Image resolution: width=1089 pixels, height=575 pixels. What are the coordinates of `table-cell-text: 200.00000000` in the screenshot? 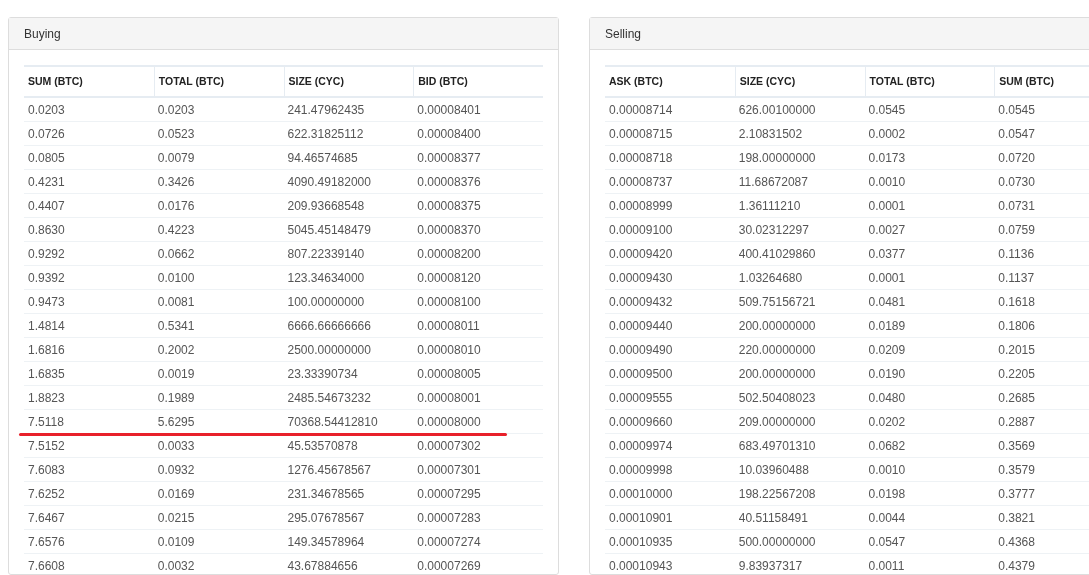 It's located at (777, 326).